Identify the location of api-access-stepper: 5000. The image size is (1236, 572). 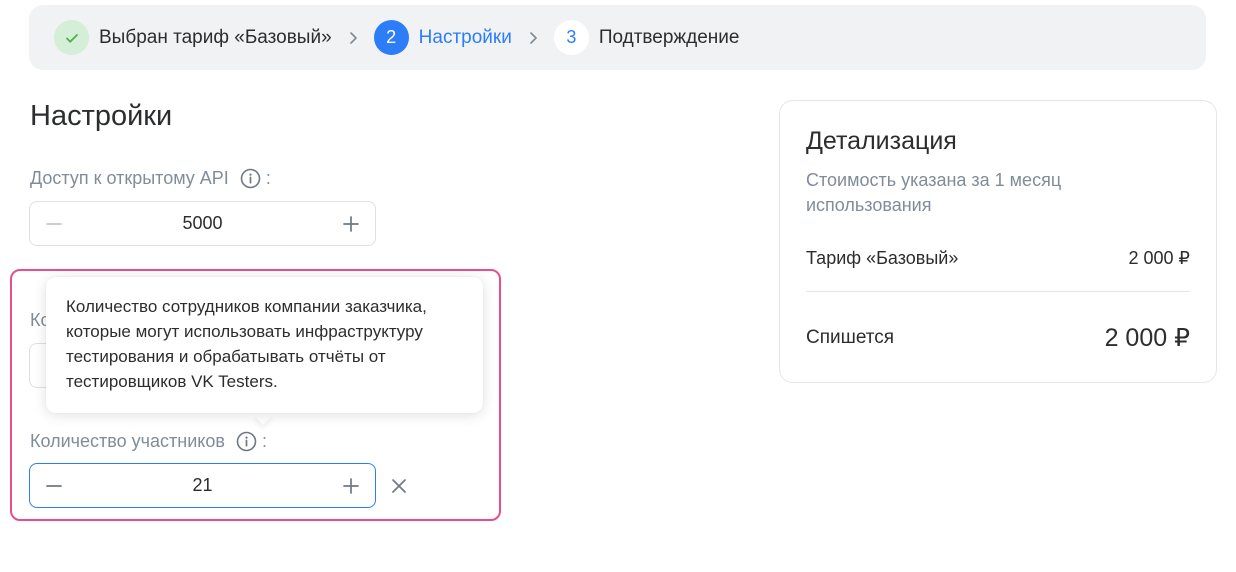
(202, 223).